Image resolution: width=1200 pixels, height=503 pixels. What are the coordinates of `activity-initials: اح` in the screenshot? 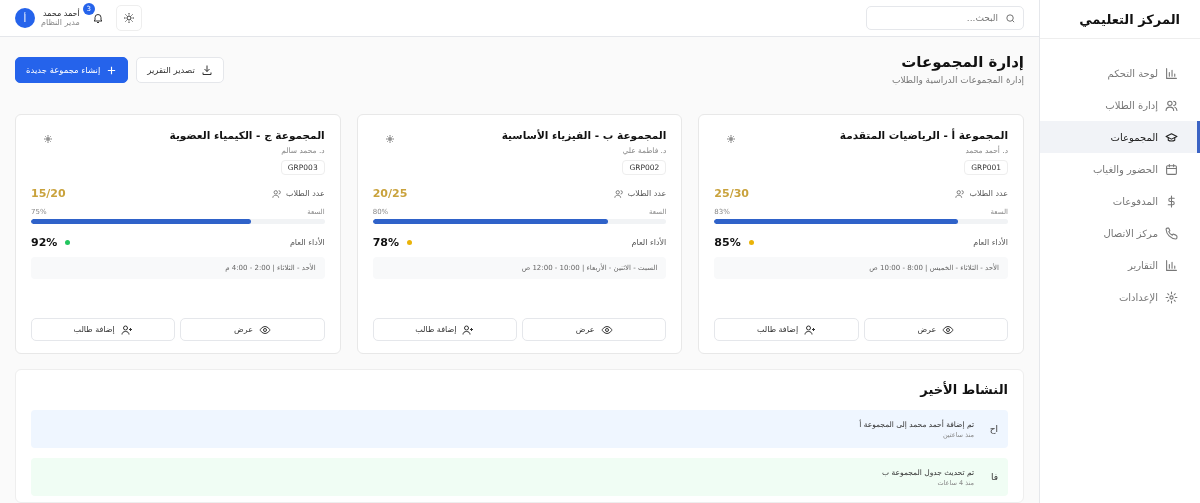 It's located at (993, 429).